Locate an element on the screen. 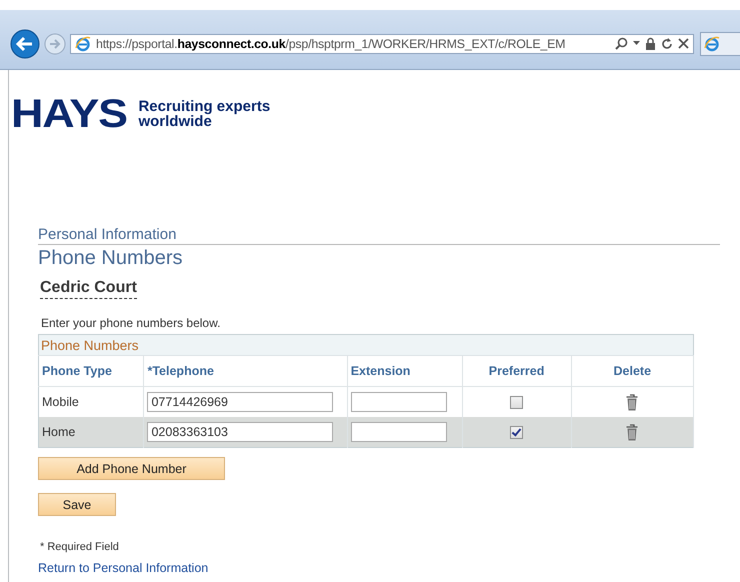 This screenshot has width=740, height=582. lock-icon is located at coordinates (650, 43).